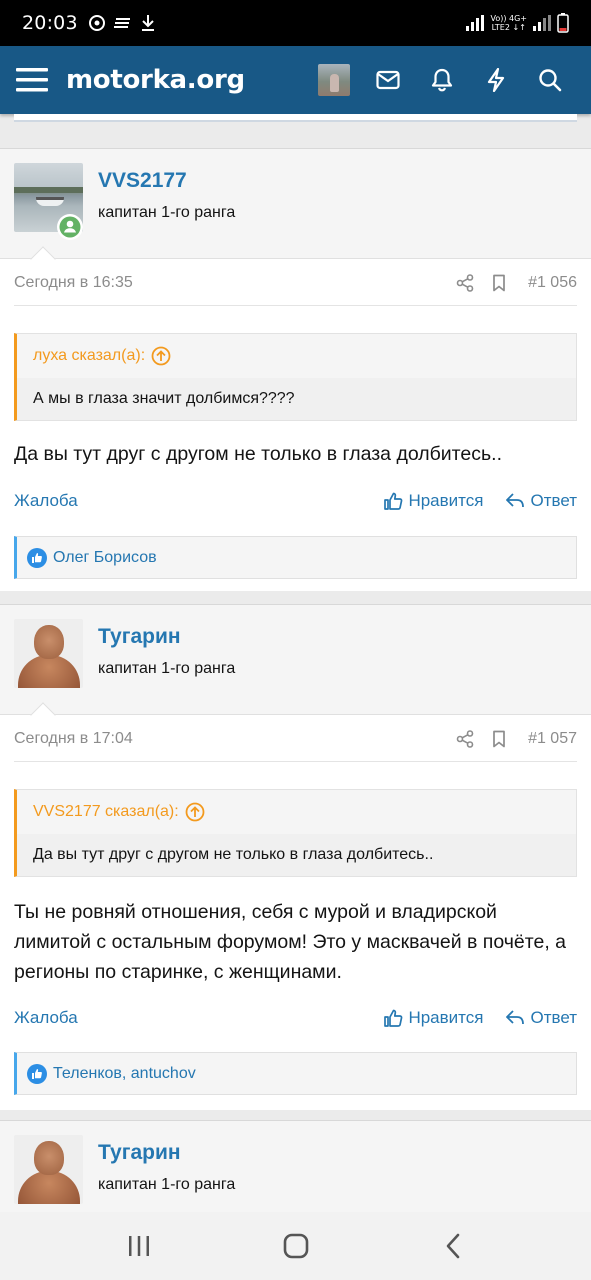 The width and height of the screenshot is (591, 1280). I want to click on post-username: VVS2177, so click(142, 181).